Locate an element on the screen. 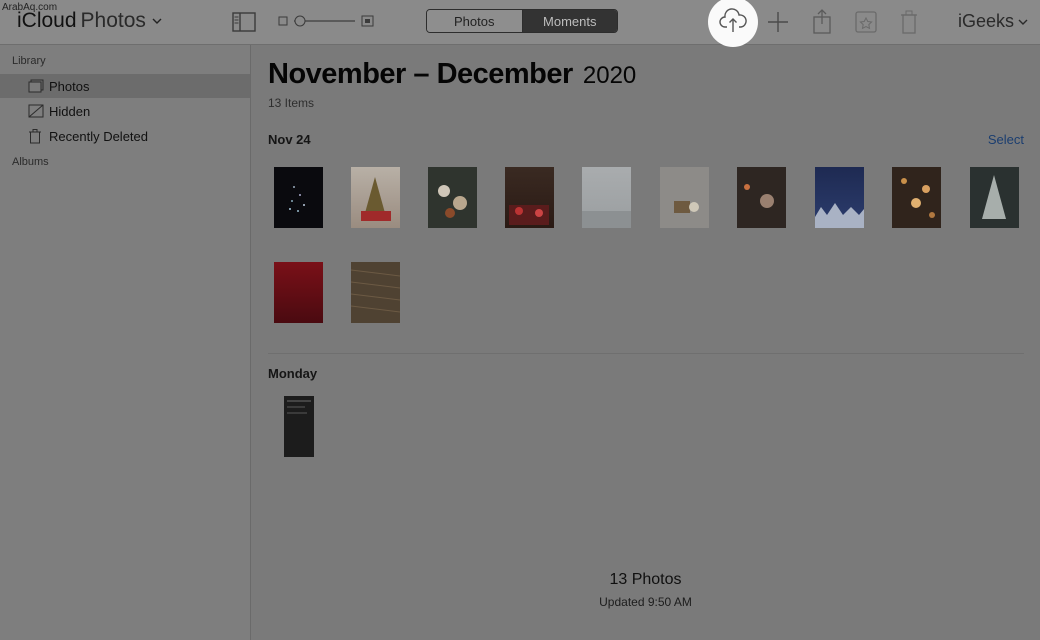 The height and width of the screenshot is (640, 1040). toolbar: ArabAq.com iCloud Photos Photos Moments is located at coordinates (520, 23).